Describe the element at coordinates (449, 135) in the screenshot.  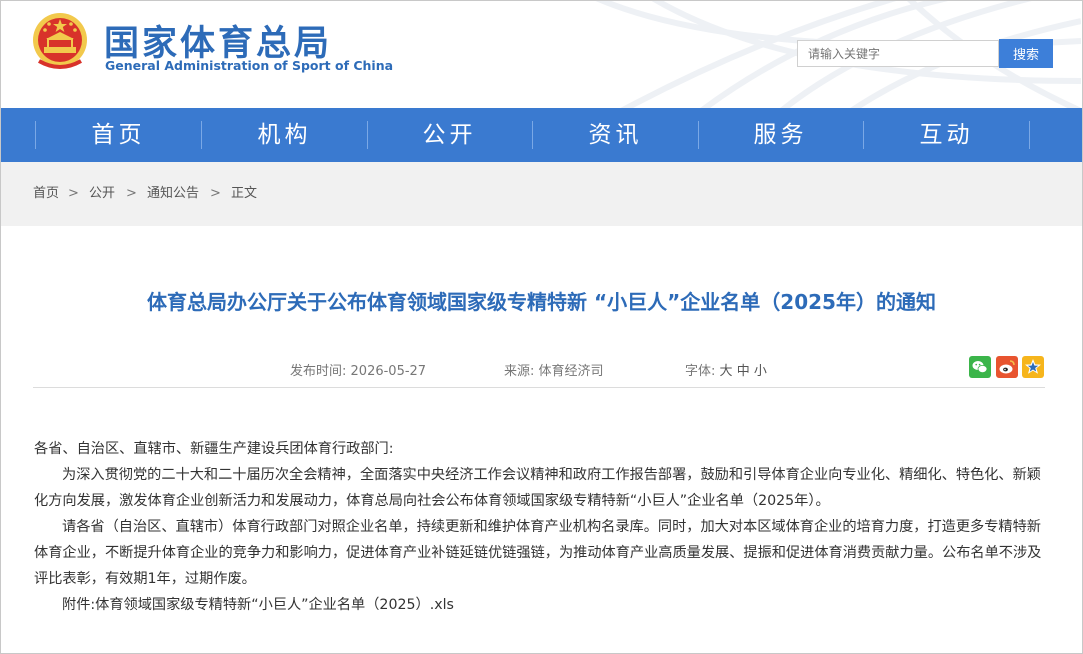
I see `nav-item-public: 公开` at that location.